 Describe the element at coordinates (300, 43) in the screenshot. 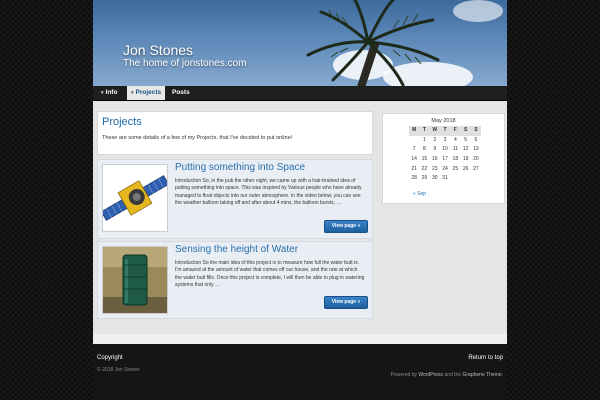

I see `site-header: Jon Stones The home of jonstones.com` at that location.